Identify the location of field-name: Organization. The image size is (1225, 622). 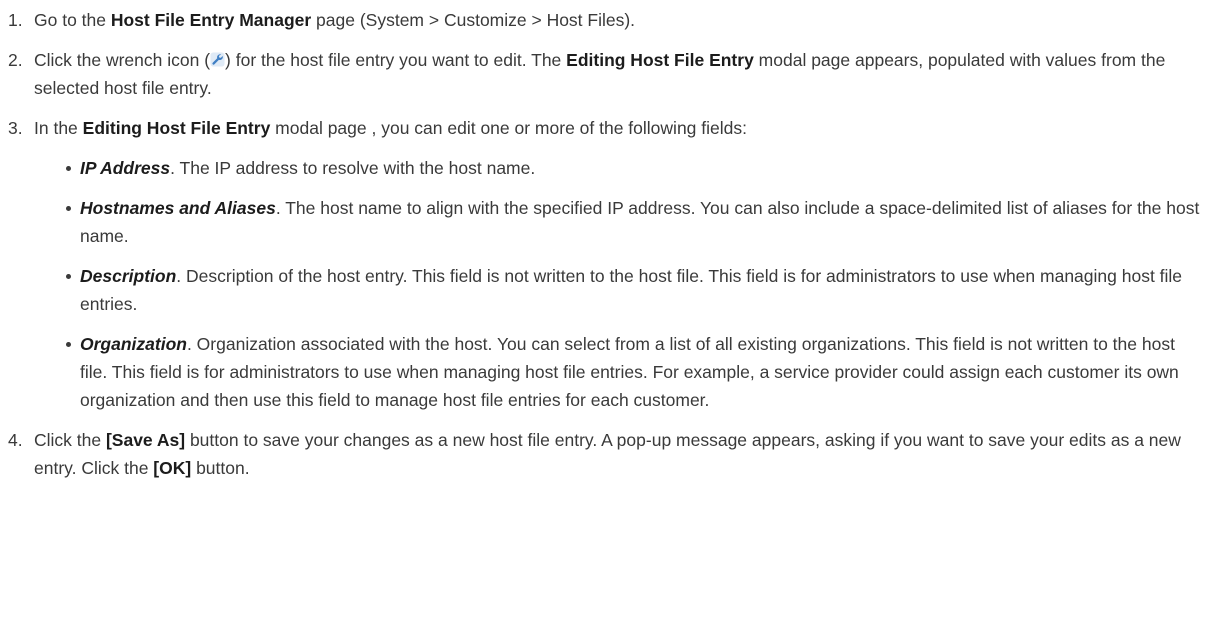
(133, 344).